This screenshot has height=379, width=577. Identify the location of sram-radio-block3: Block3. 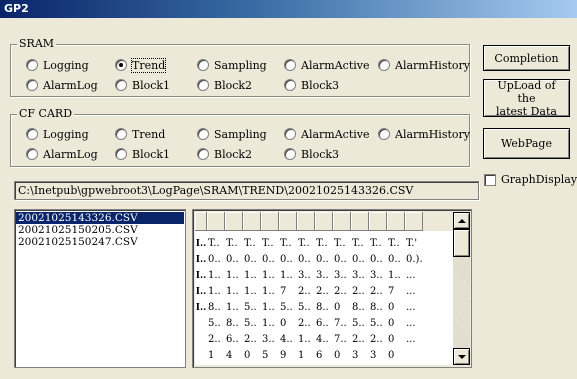
(311, 85).